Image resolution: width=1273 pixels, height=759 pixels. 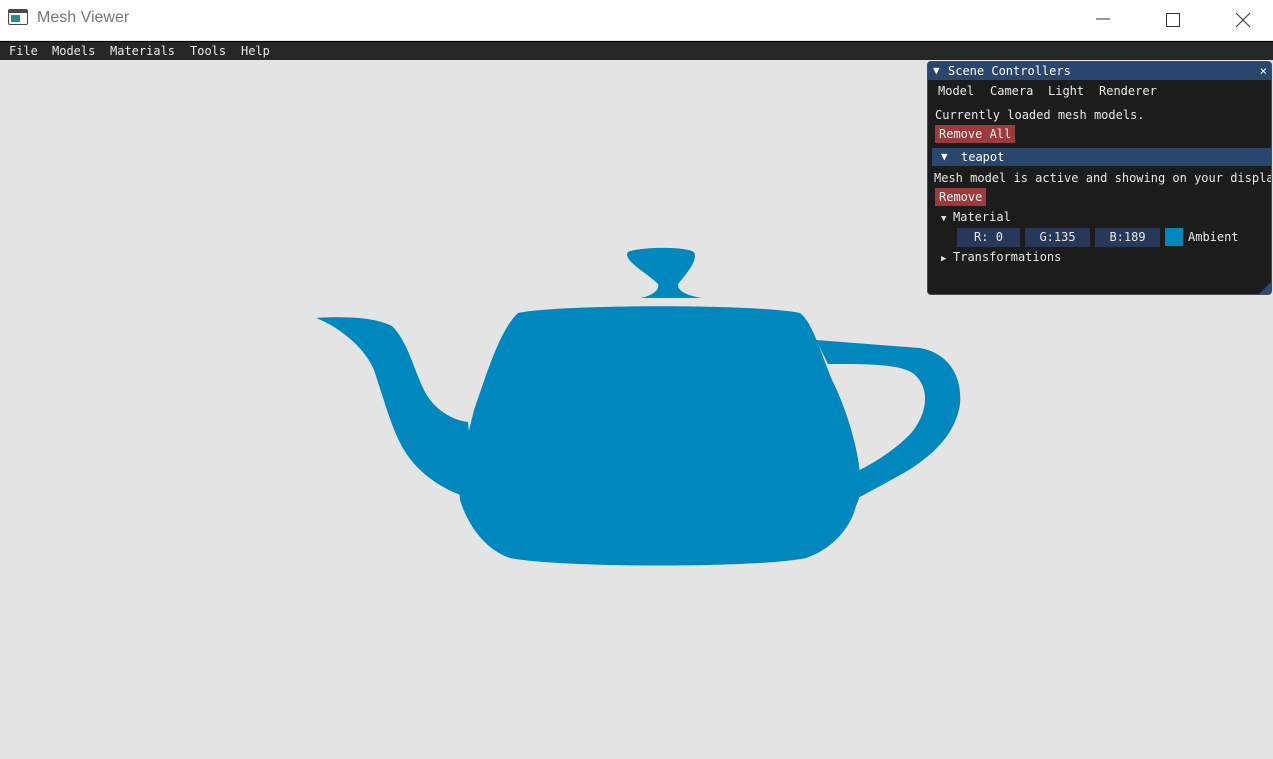 I want to click on color-g-field: G:135, so click(x=1057, y=237).